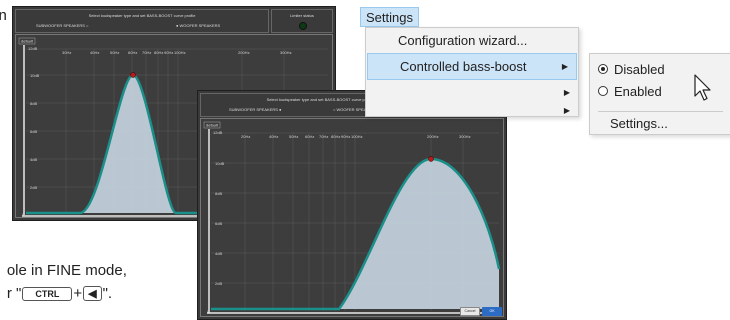  What do you see at coordinates (541, 17) in the screenshot?
I see `menu-bar: Settings` at bounding box center [541, 17].